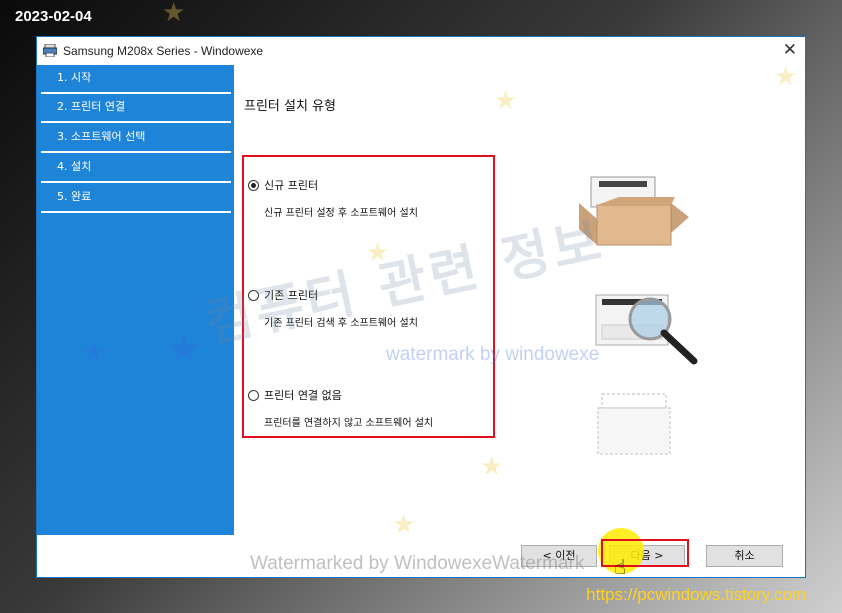  What do you see at coordinates (253, 185) in the screenshot?
I see `radio-button-selected` at bounding box center [253, 185].